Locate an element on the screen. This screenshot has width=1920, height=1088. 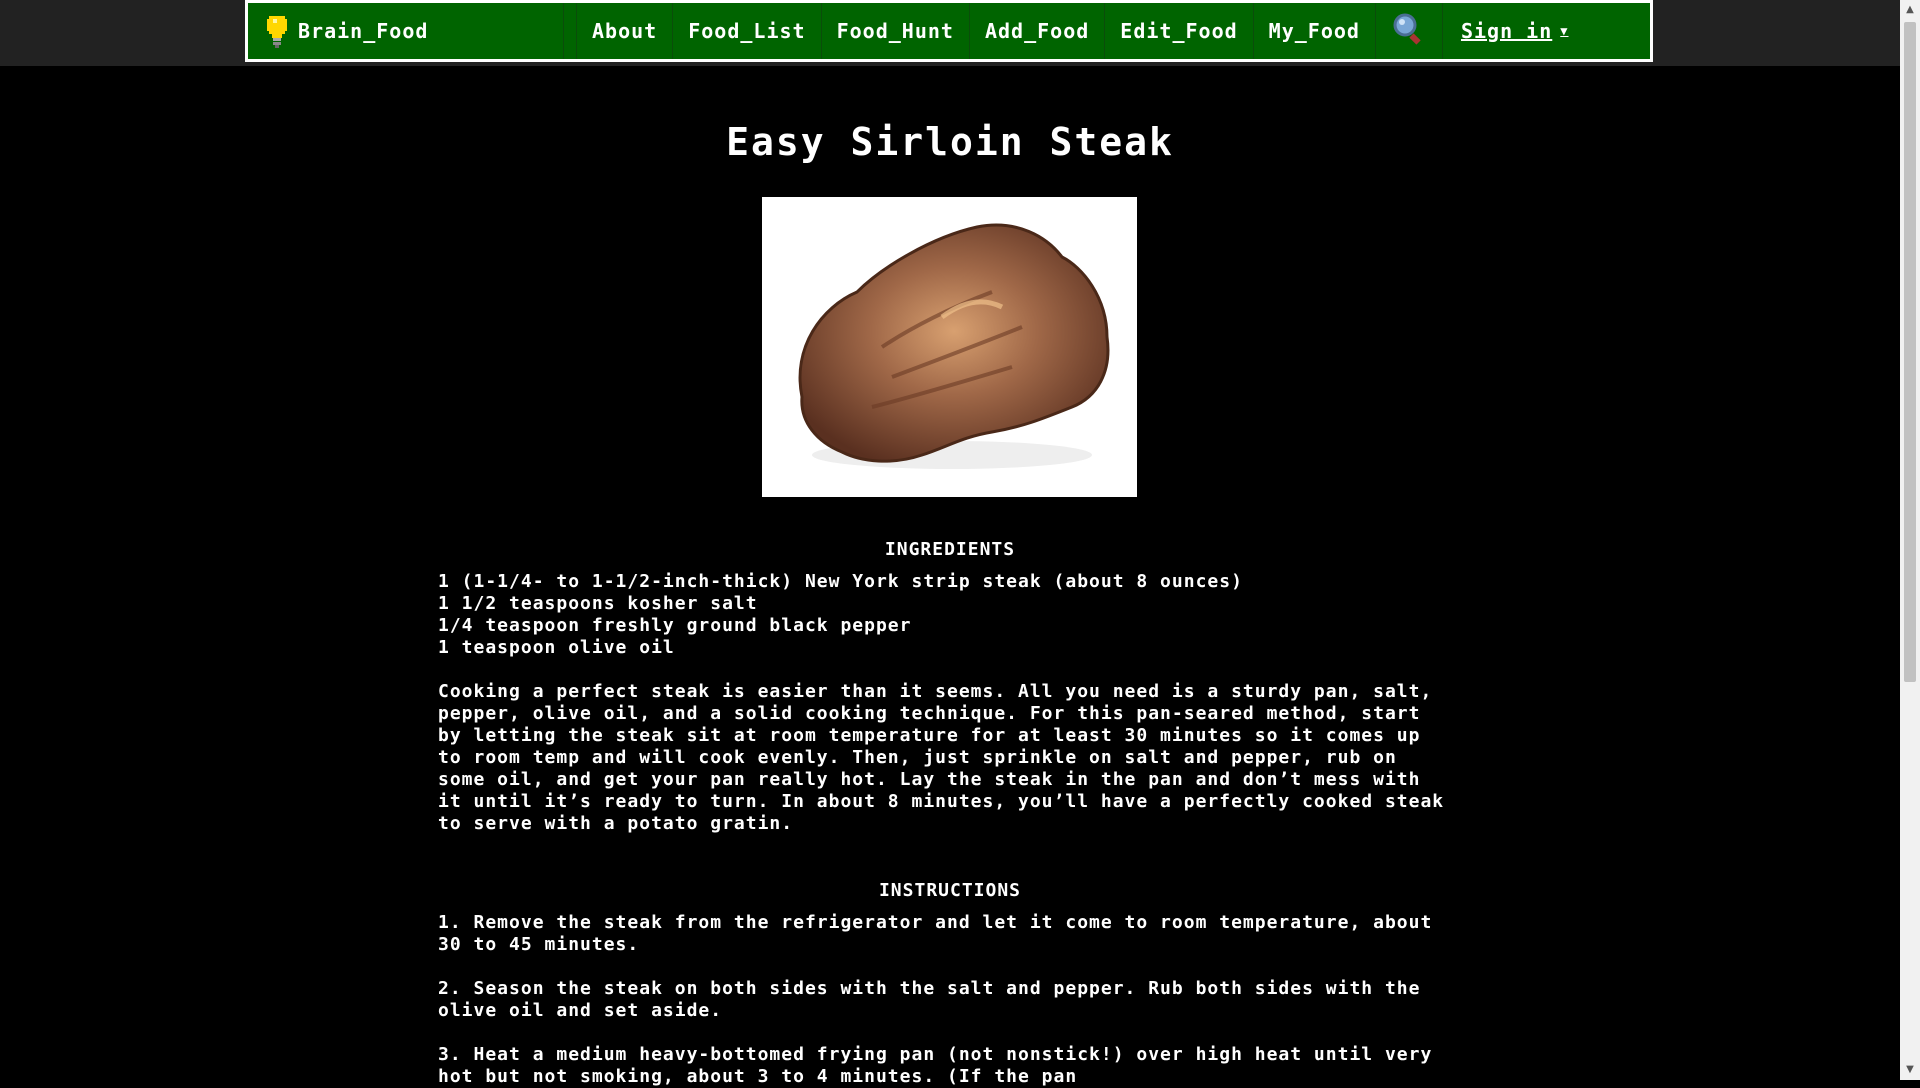
sign-in-dropdown: Sign in ▼ is located at coordinates (1515, 31).